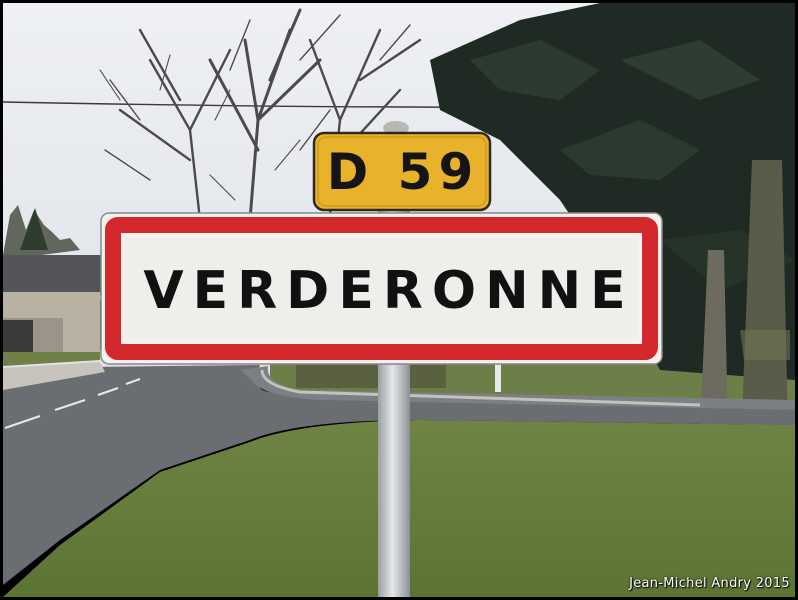  I want to click on house, so click(53, 303).